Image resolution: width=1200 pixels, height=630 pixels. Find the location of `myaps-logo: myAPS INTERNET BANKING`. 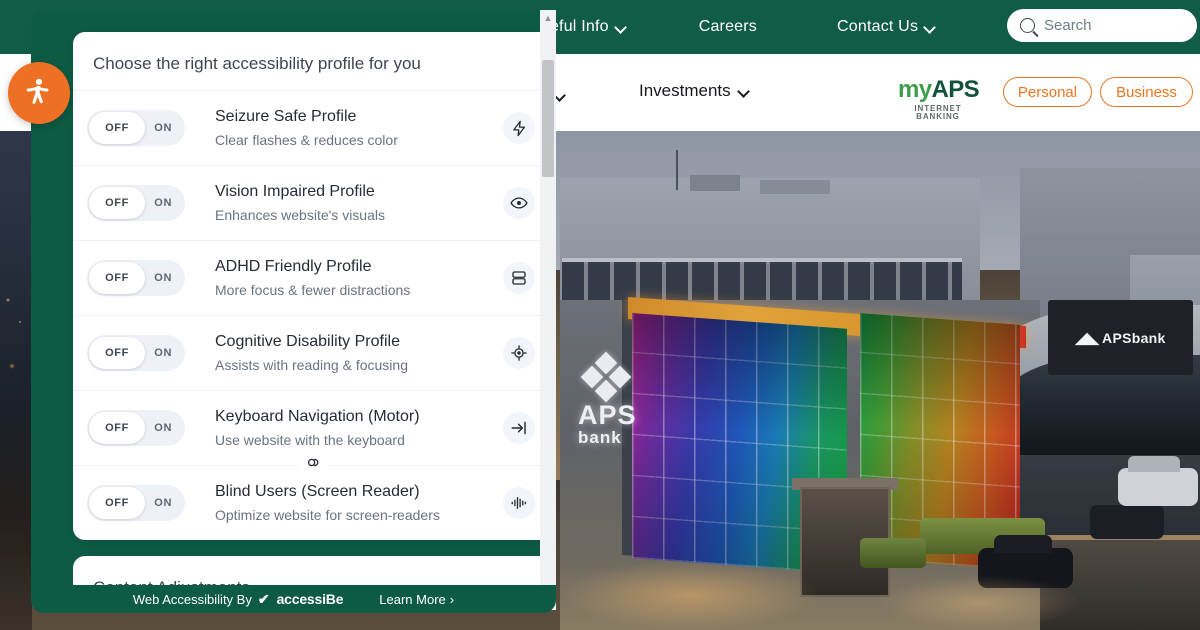

myaps-logo: myAPS INTERNET BANKING is located at coordinates (939, 98).